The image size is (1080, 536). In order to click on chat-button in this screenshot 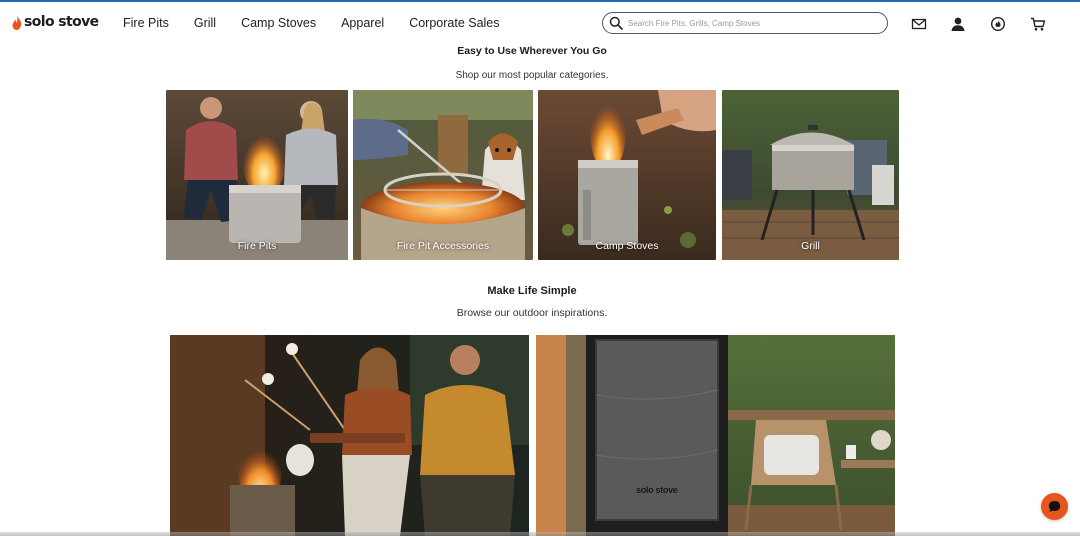, I will do `click(1054, 506)`.